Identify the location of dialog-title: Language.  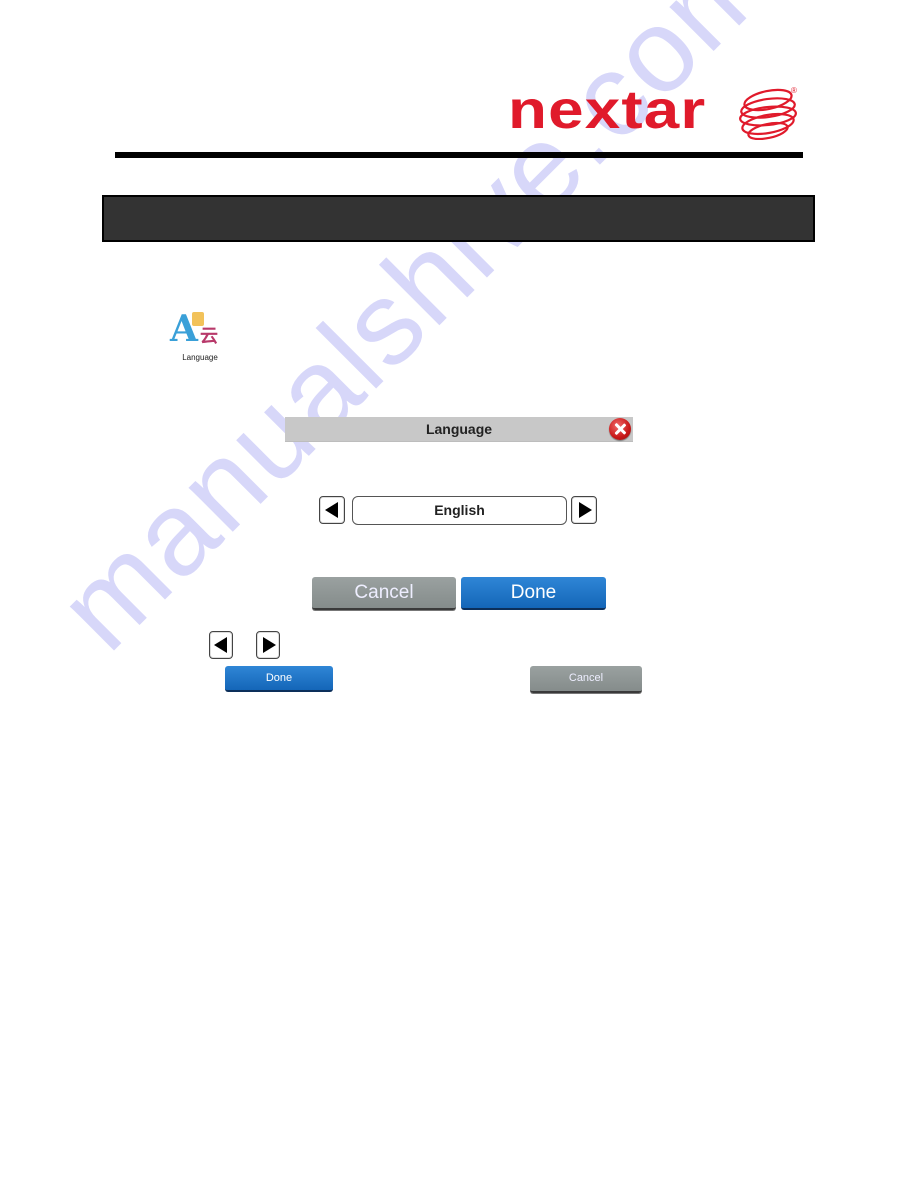
(459, 429).